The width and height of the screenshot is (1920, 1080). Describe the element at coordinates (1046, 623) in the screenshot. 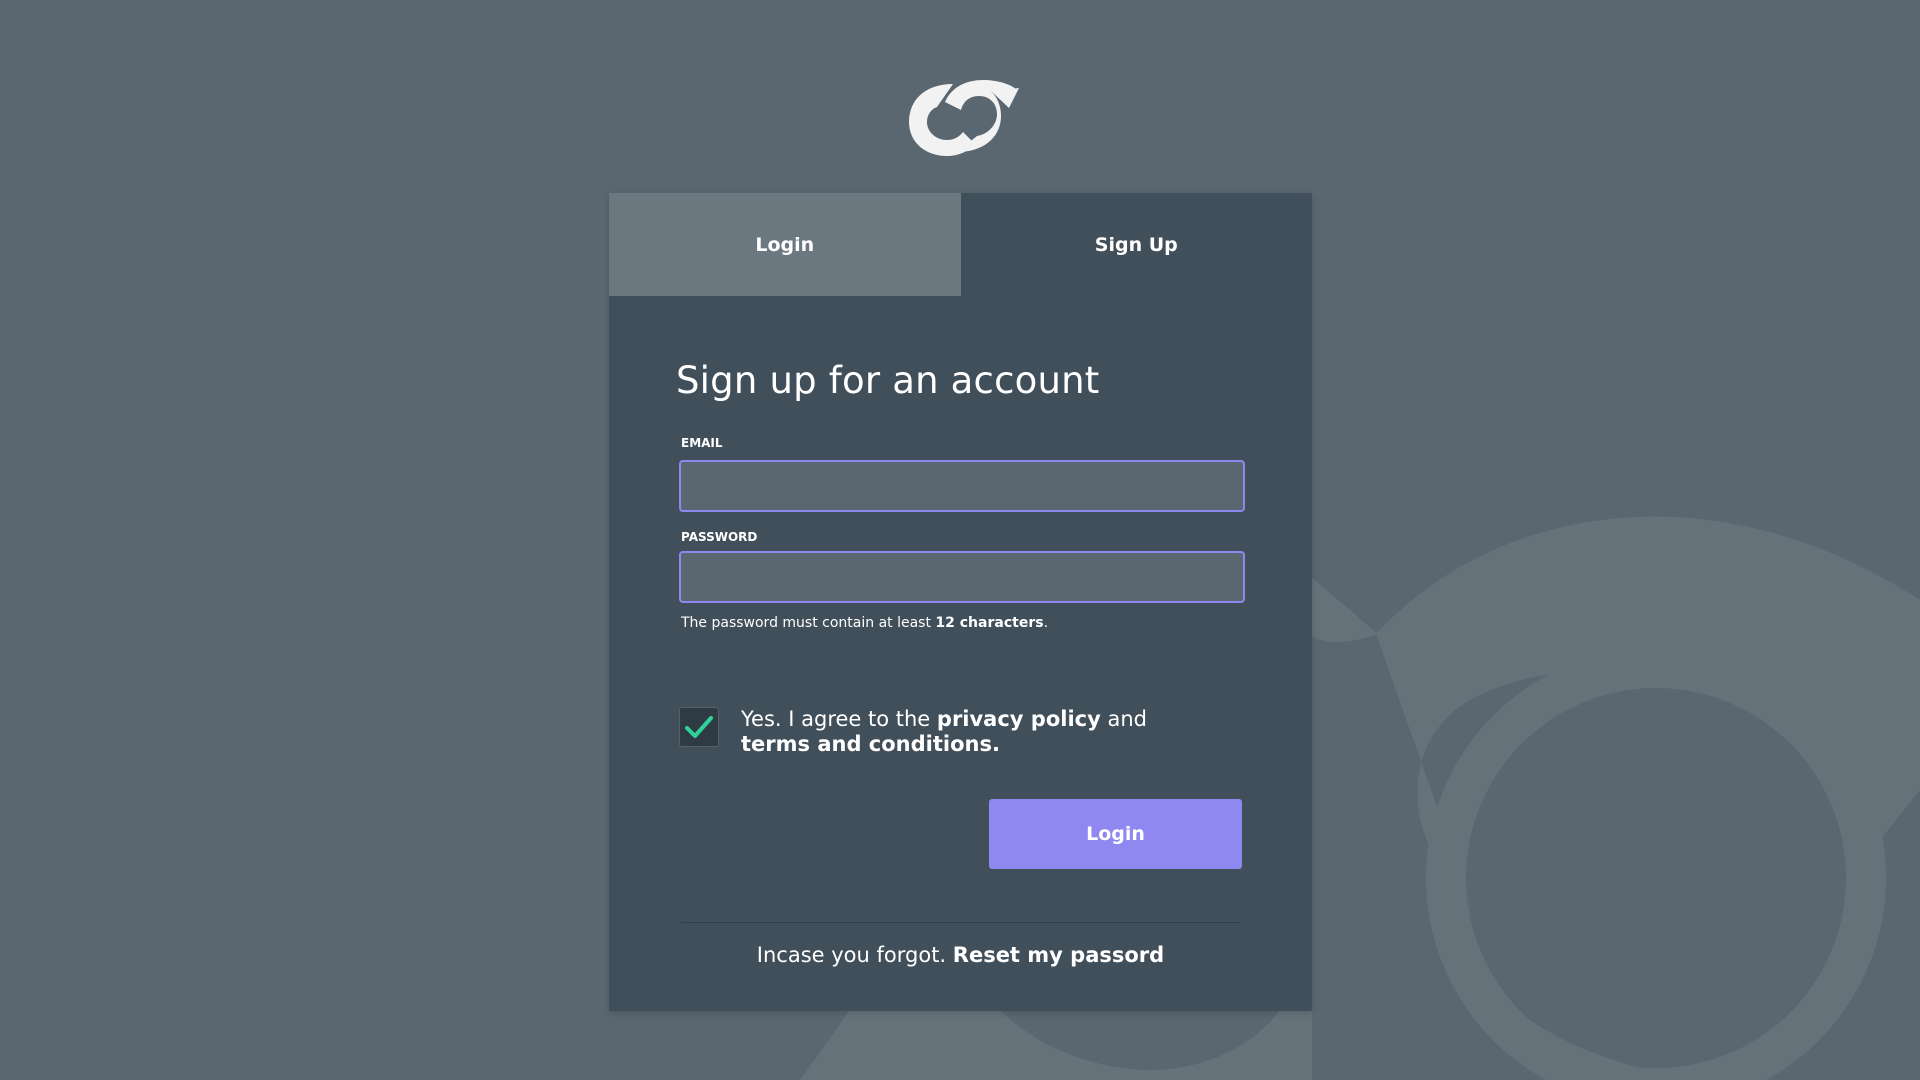

I see `password-hint-end: .` at that location.